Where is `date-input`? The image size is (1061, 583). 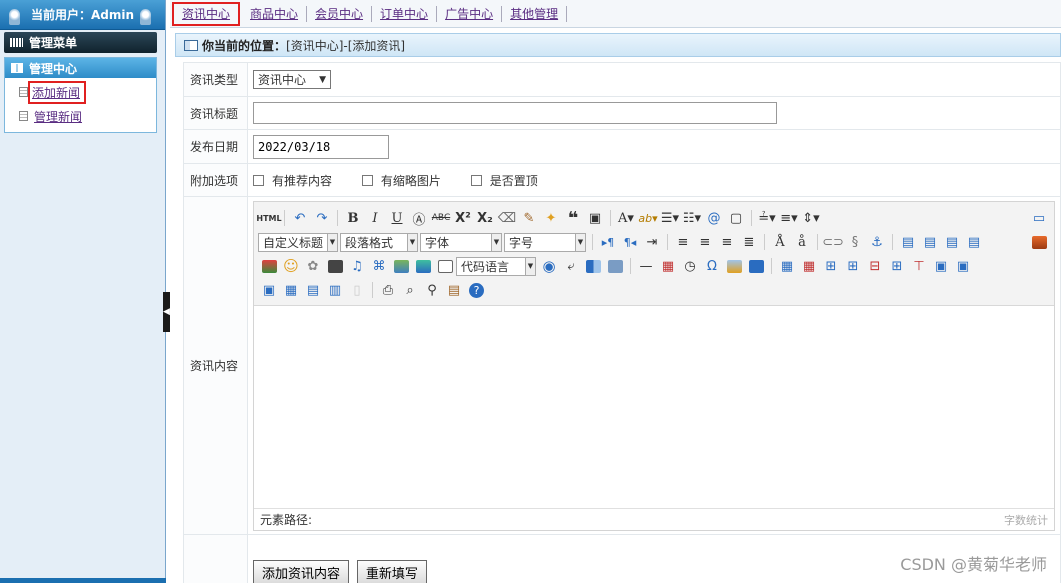
date-input is located at coordinates (321, 146).